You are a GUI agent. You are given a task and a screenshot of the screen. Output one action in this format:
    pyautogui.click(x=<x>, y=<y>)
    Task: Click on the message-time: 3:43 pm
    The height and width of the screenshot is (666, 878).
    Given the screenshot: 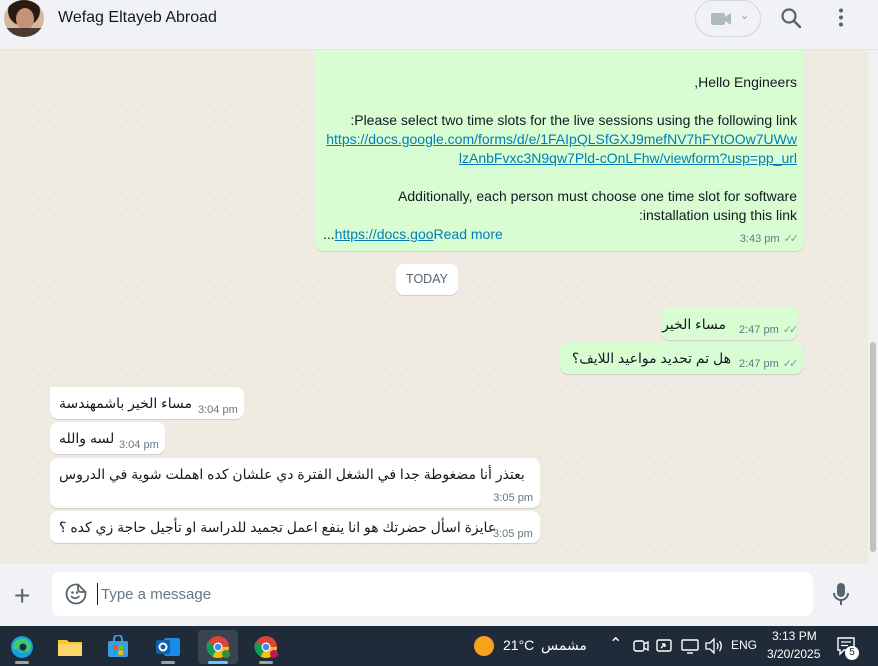 What is the action you would take?
    pyautogui.click(x=759, y=239)
    